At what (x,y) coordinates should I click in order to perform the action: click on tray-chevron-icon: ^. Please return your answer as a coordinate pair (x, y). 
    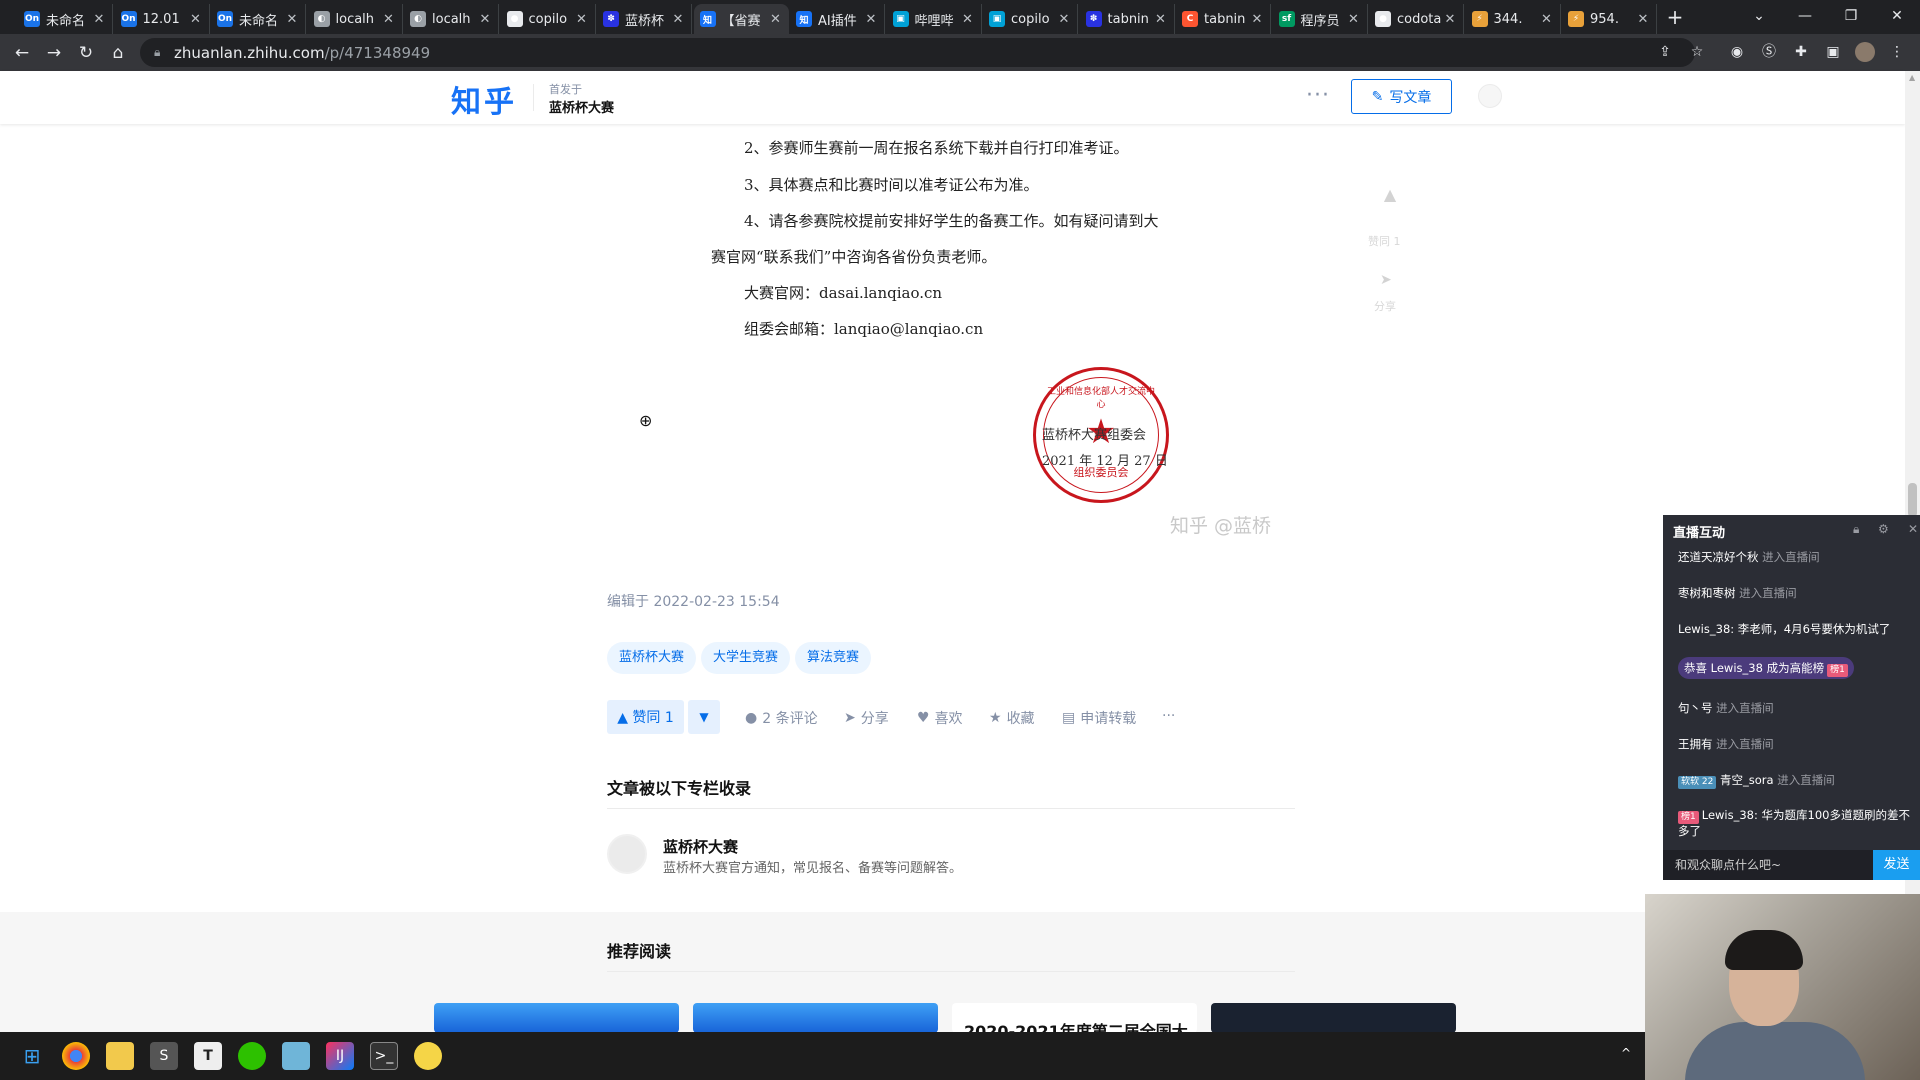
    Looking at the image, I should click on (1626, 1053).